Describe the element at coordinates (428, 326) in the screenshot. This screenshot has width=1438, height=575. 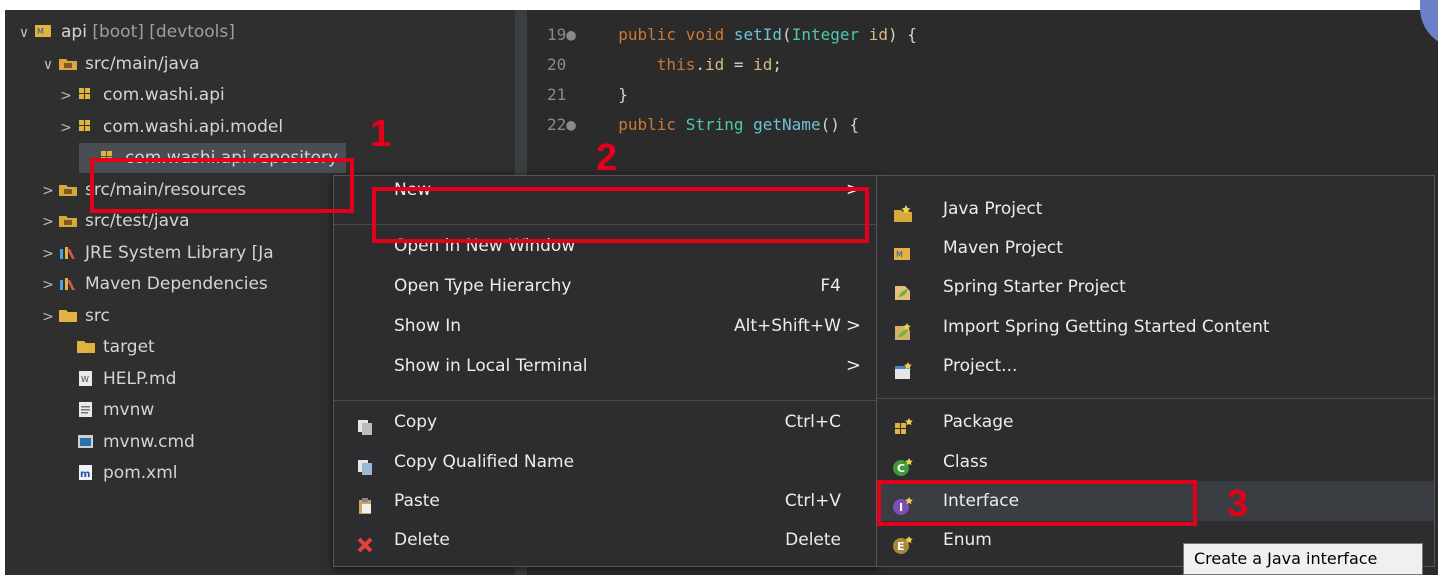
I see `menu-item-label: Show In` at that location.